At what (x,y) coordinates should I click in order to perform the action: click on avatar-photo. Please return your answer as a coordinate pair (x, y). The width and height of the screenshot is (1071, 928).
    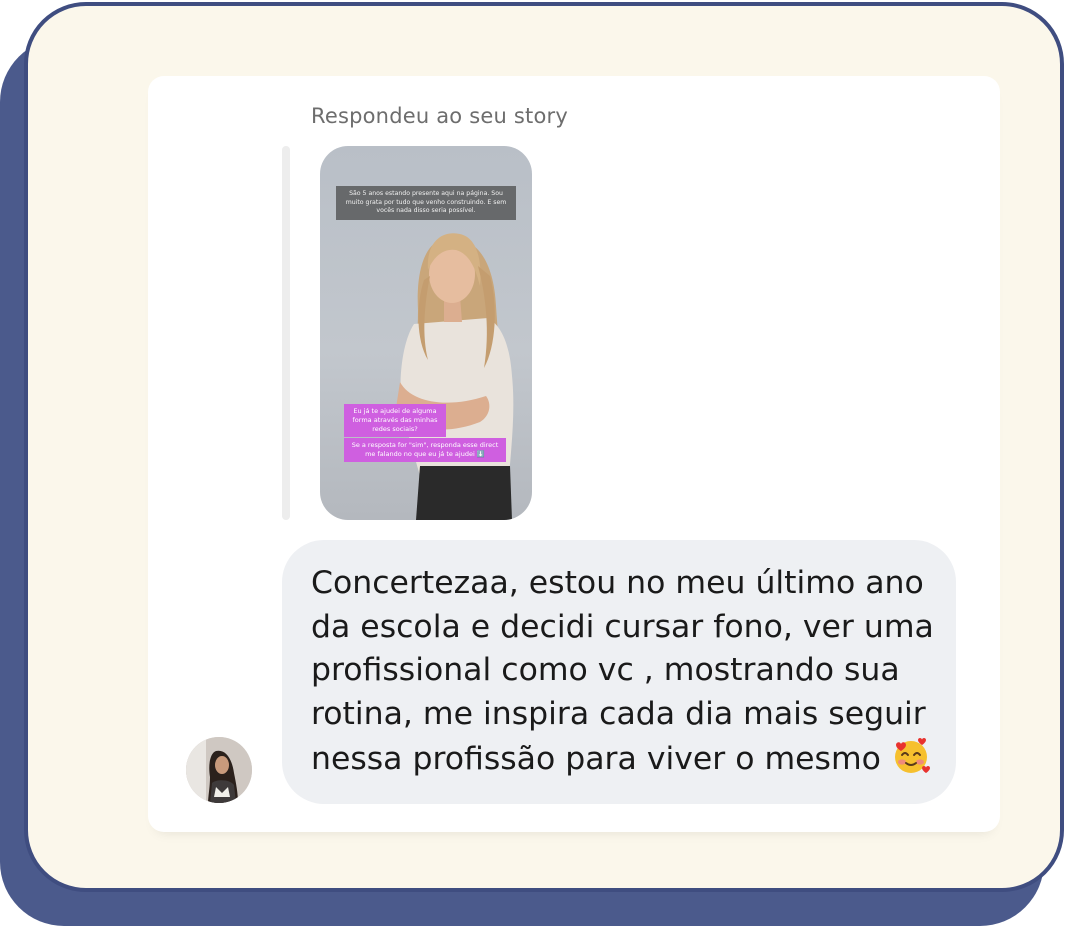
    Looking at the image, I should click on (219, 770).